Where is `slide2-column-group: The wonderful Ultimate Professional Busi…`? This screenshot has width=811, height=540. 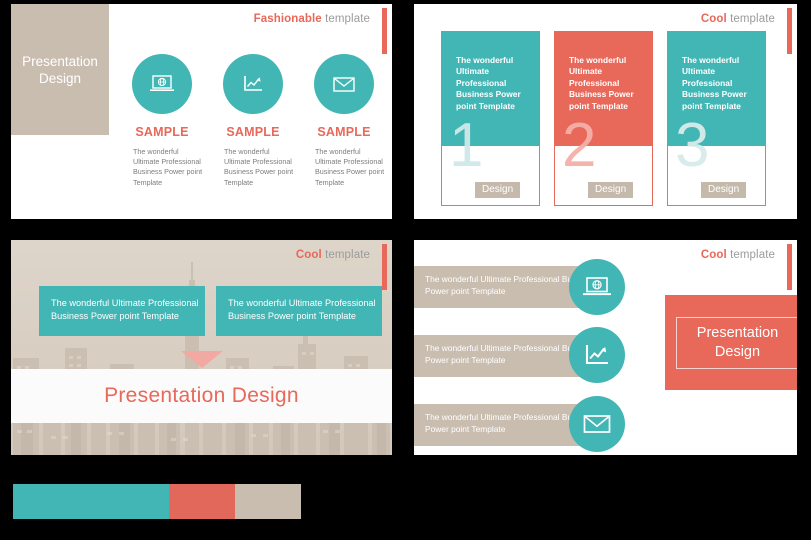 slide2-column-group: The wonderful Ultimate Professional Busi… is located at coordinates (603, 118).